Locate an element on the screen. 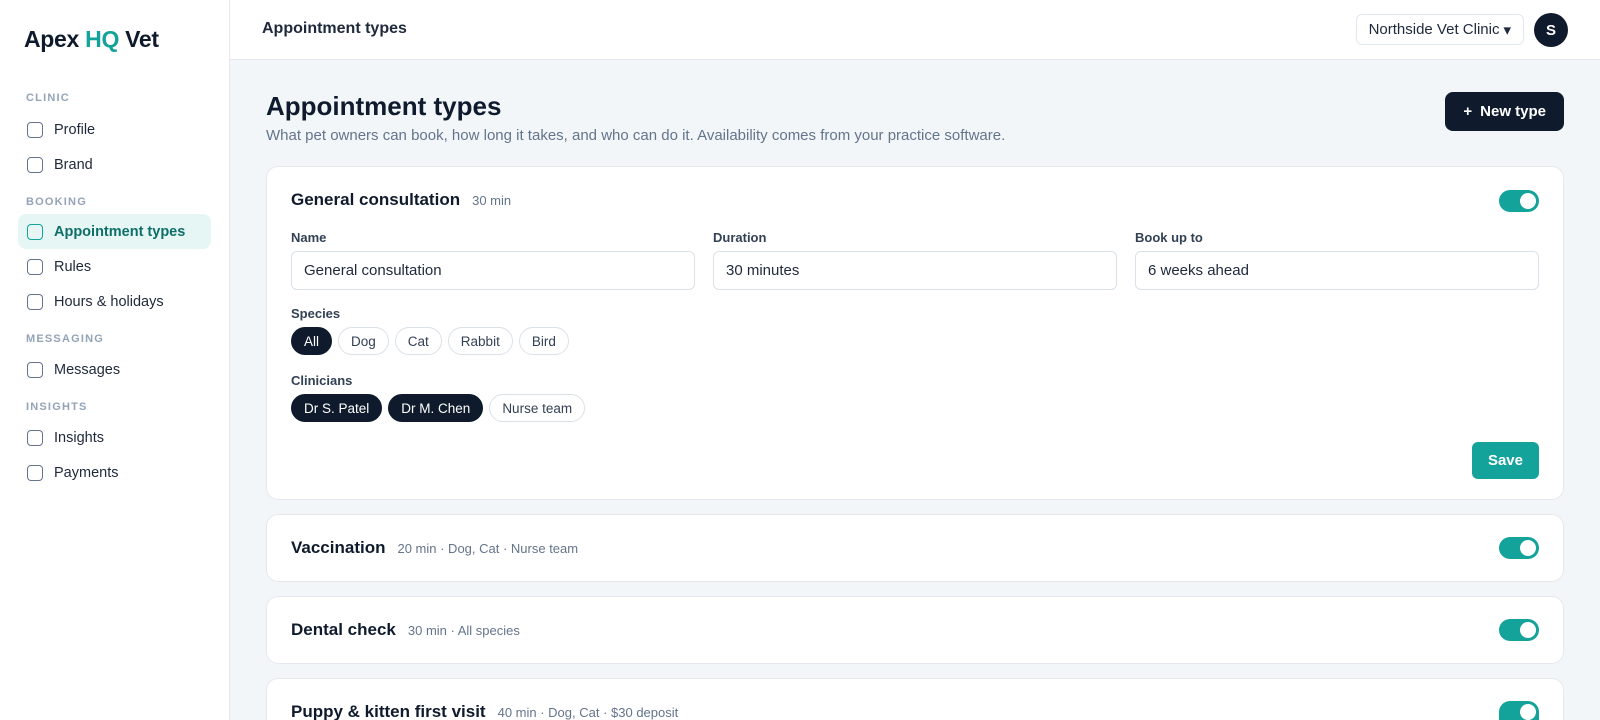 This screenshot has width=1600, height=720. species-chip-bird: Bird is located at coordinates (543, 341).